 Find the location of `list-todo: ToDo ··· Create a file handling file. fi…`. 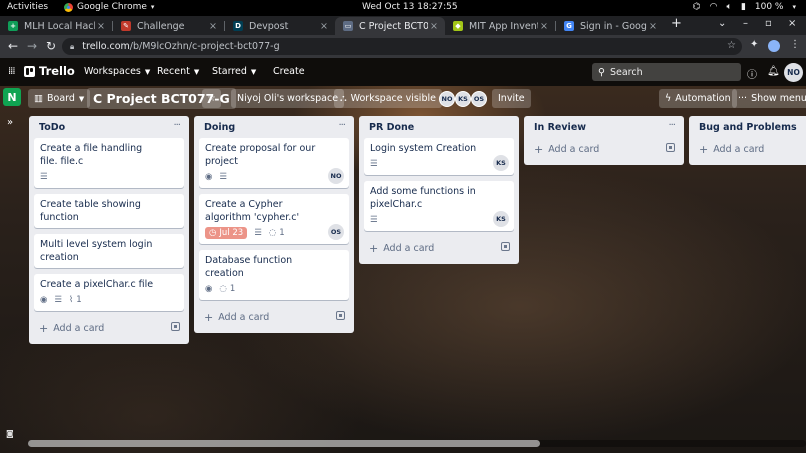

list-todo: ToDo ··· Create a file handling file. fi… is located at coordinates (109, 230).